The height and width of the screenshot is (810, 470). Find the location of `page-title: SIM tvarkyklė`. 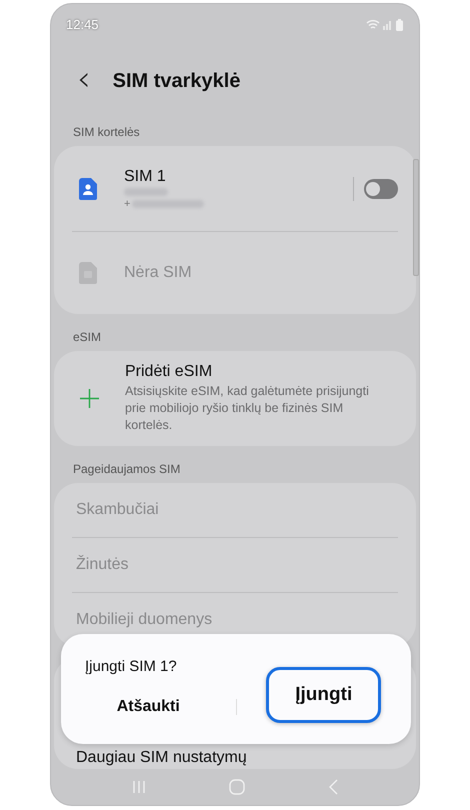

page-title: SIM tvarkyklė is located at coordinates (176, 82).